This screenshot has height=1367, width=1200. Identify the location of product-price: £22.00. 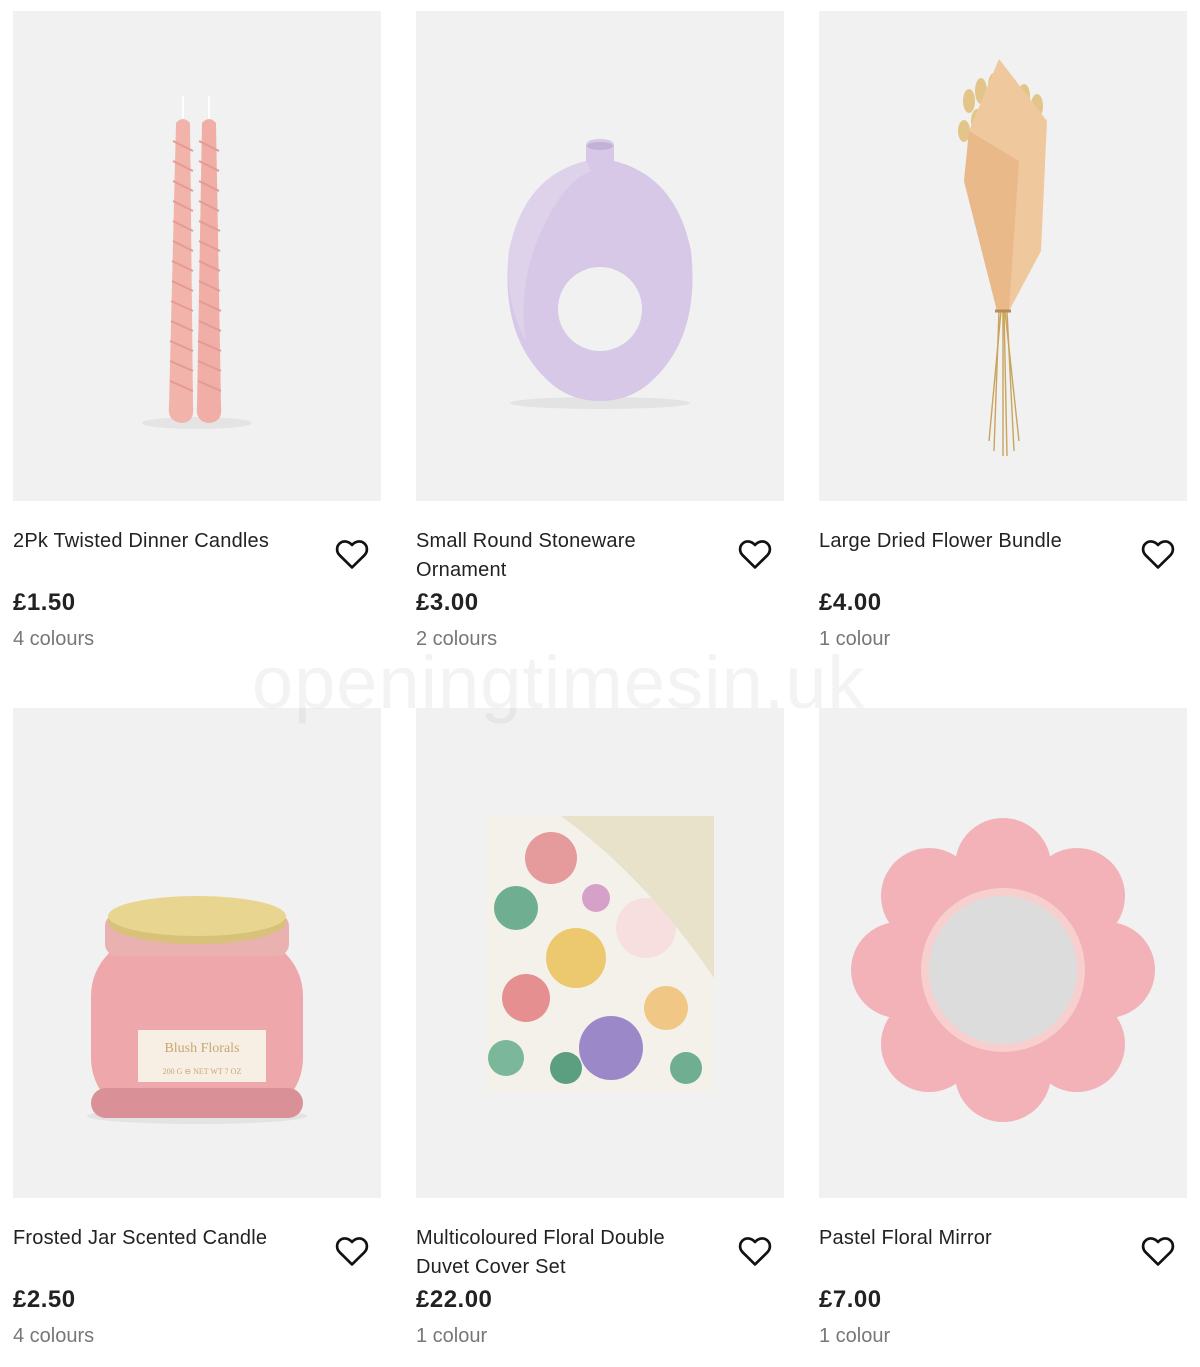
(454, 1299).